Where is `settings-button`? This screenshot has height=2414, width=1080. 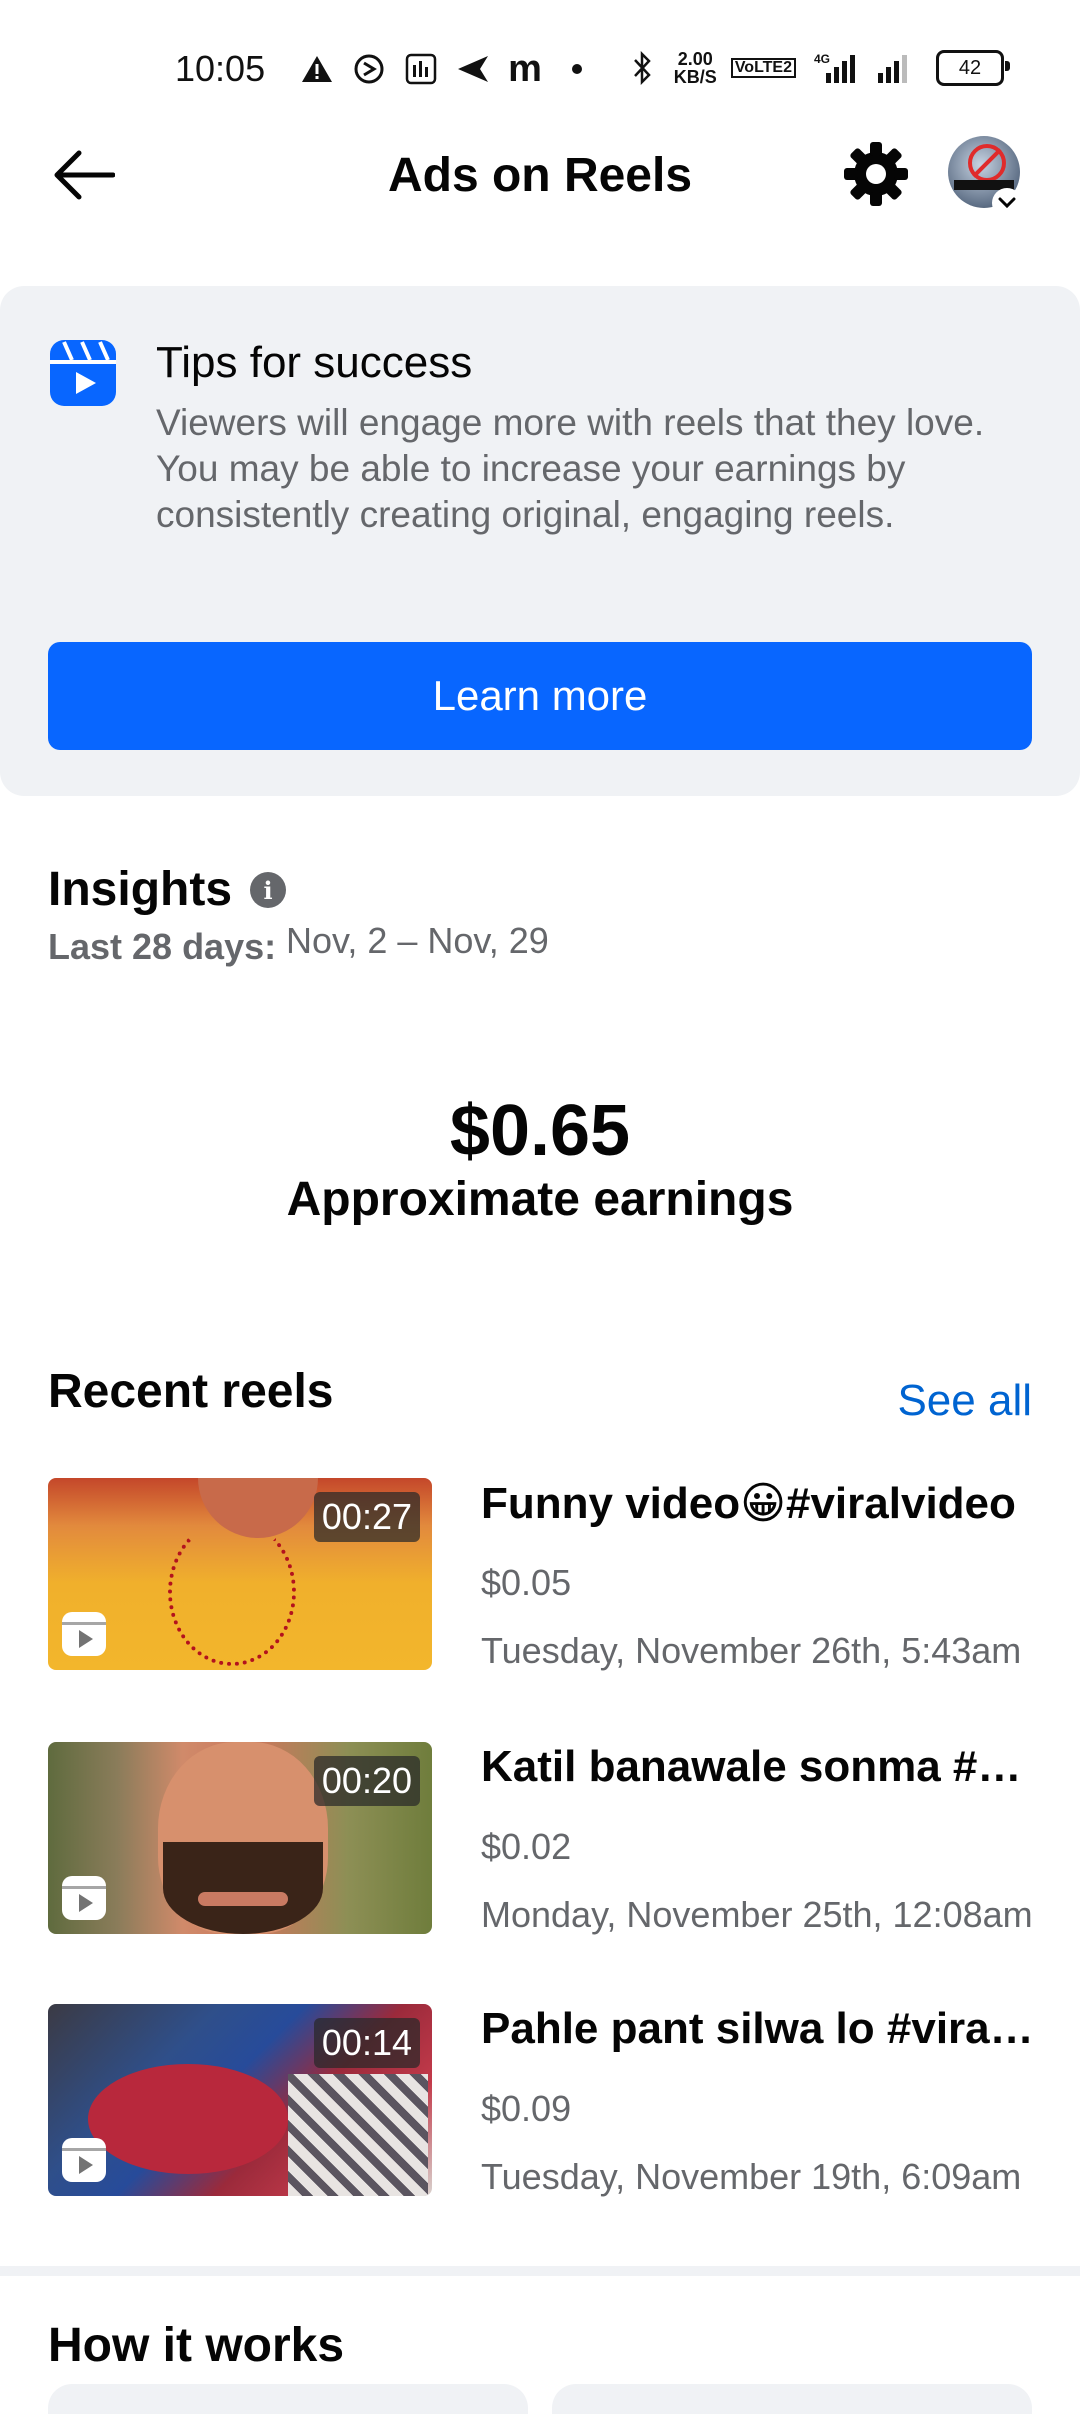 settings-button is located at coordinates (876, 174).